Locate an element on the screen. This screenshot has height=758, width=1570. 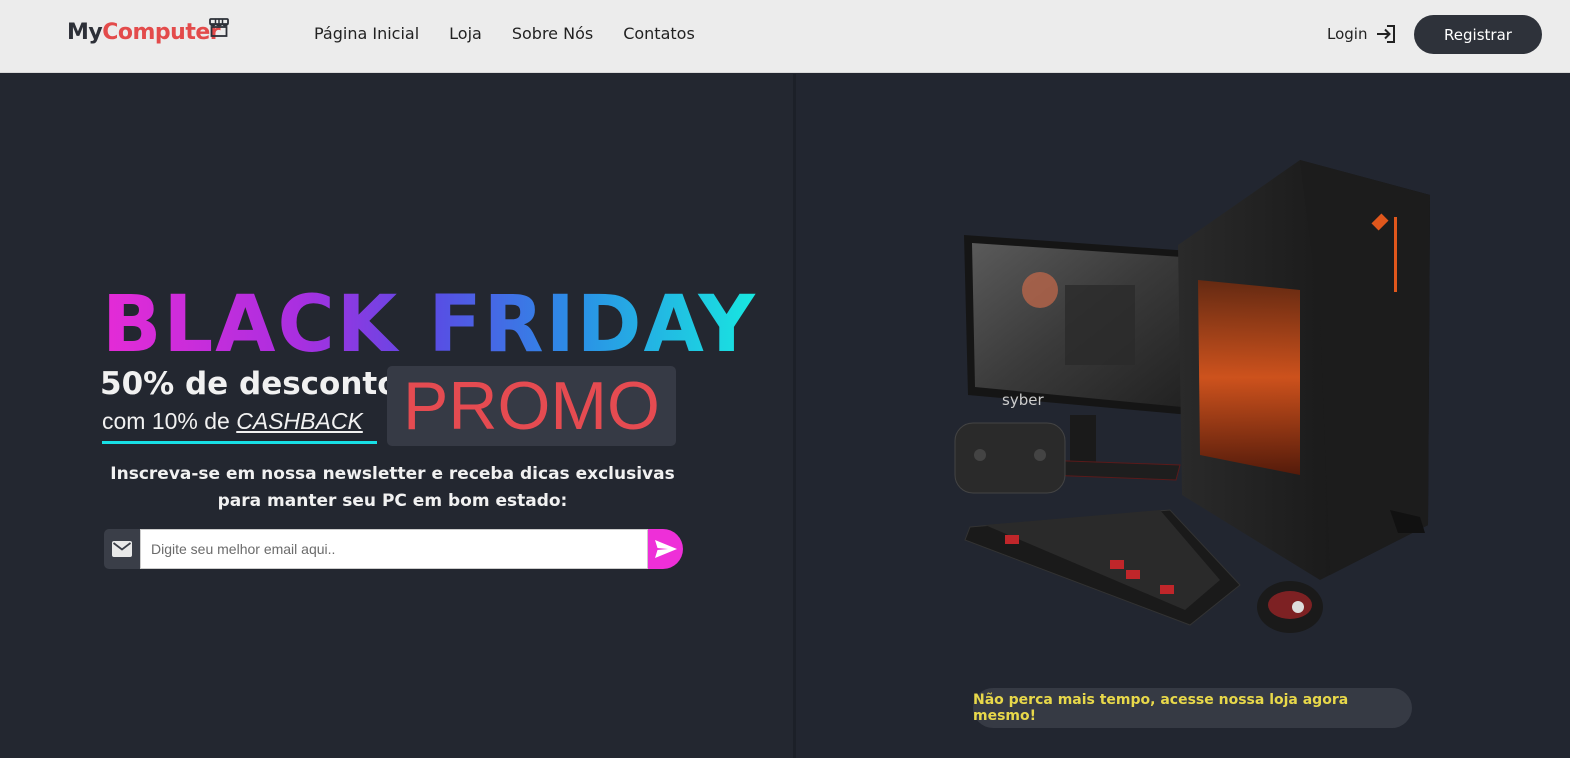
promo-badge: PROMO is located at coordinates (531, 406).